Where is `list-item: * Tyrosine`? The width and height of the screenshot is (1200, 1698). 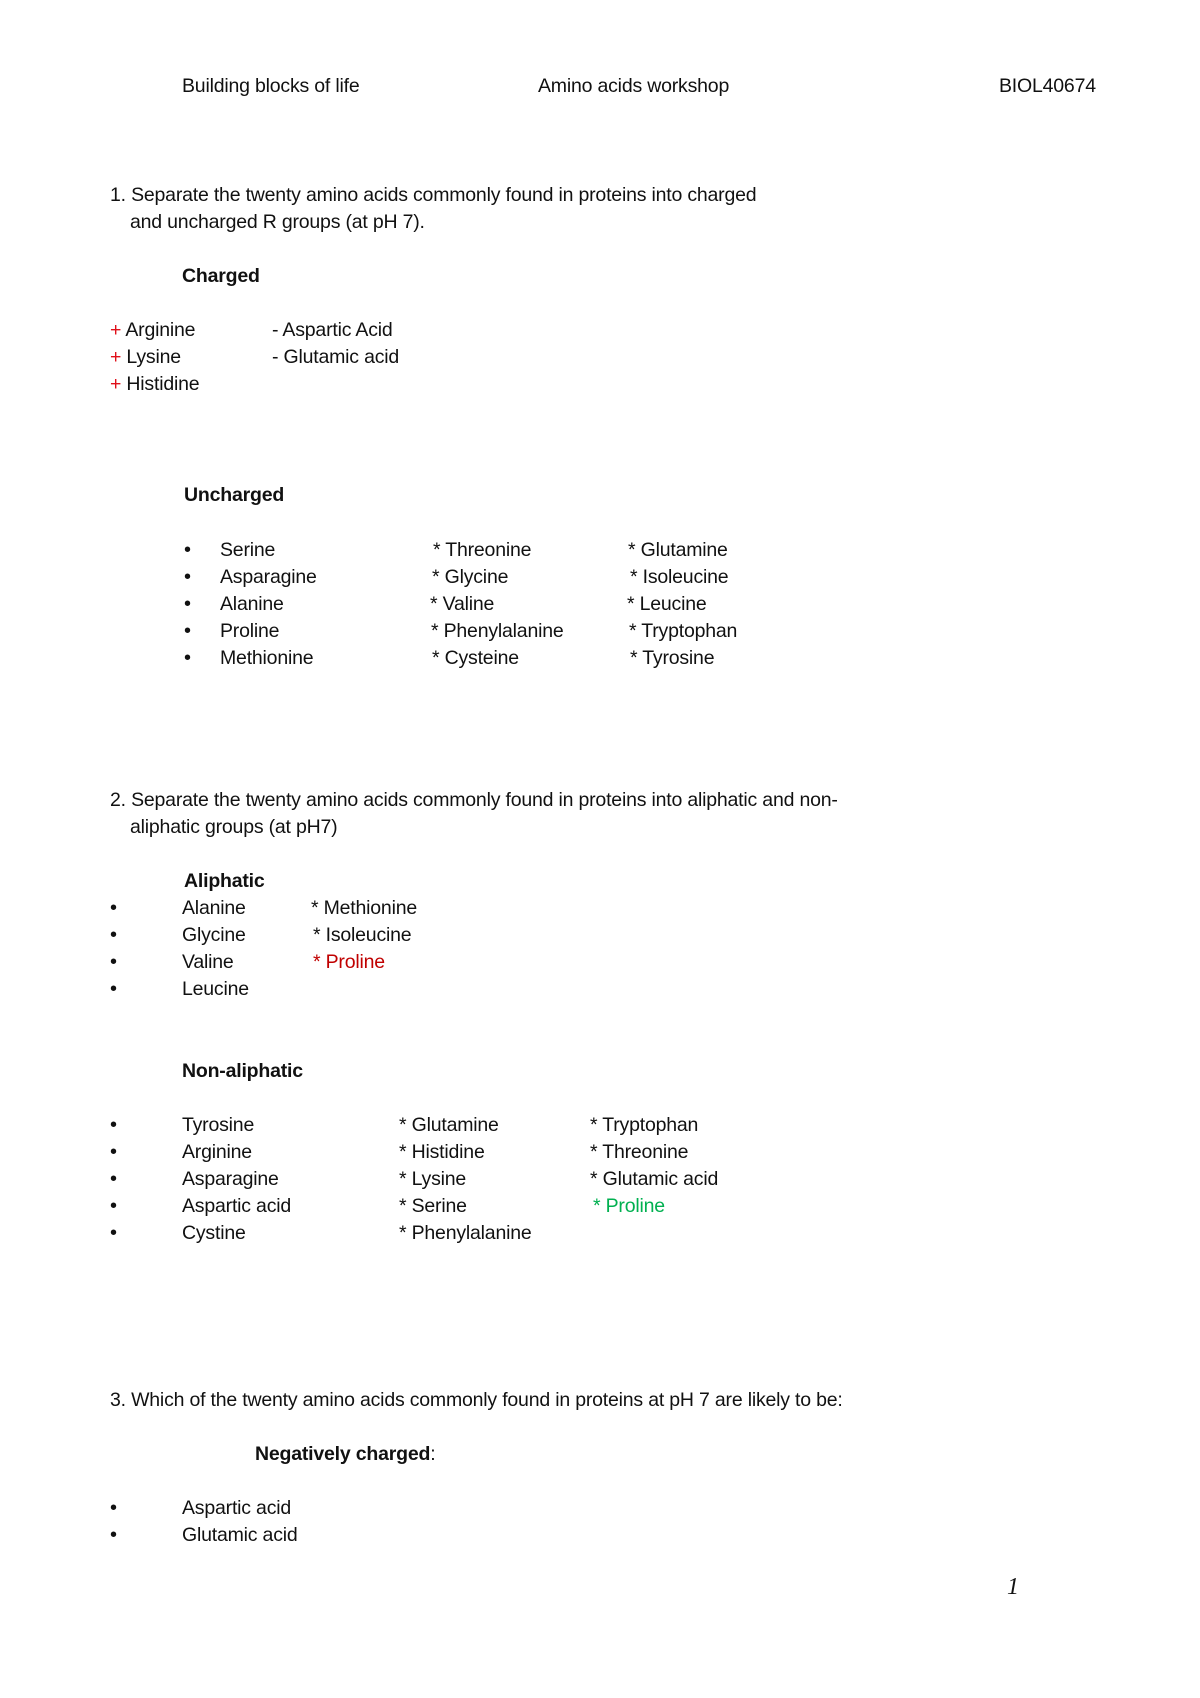
list-item: * Tyrosine is located at coordinates (672, 658).